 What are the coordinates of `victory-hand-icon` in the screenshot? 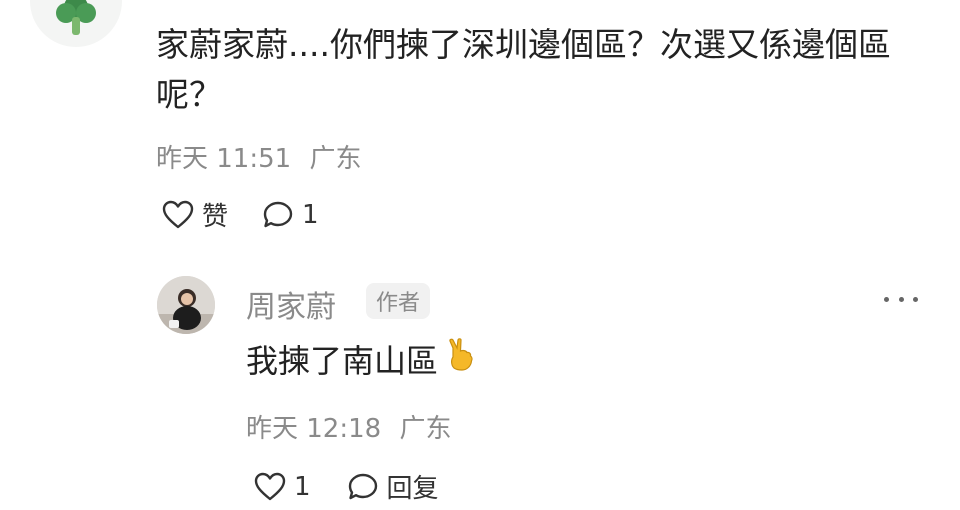 It's located at (461, 361).